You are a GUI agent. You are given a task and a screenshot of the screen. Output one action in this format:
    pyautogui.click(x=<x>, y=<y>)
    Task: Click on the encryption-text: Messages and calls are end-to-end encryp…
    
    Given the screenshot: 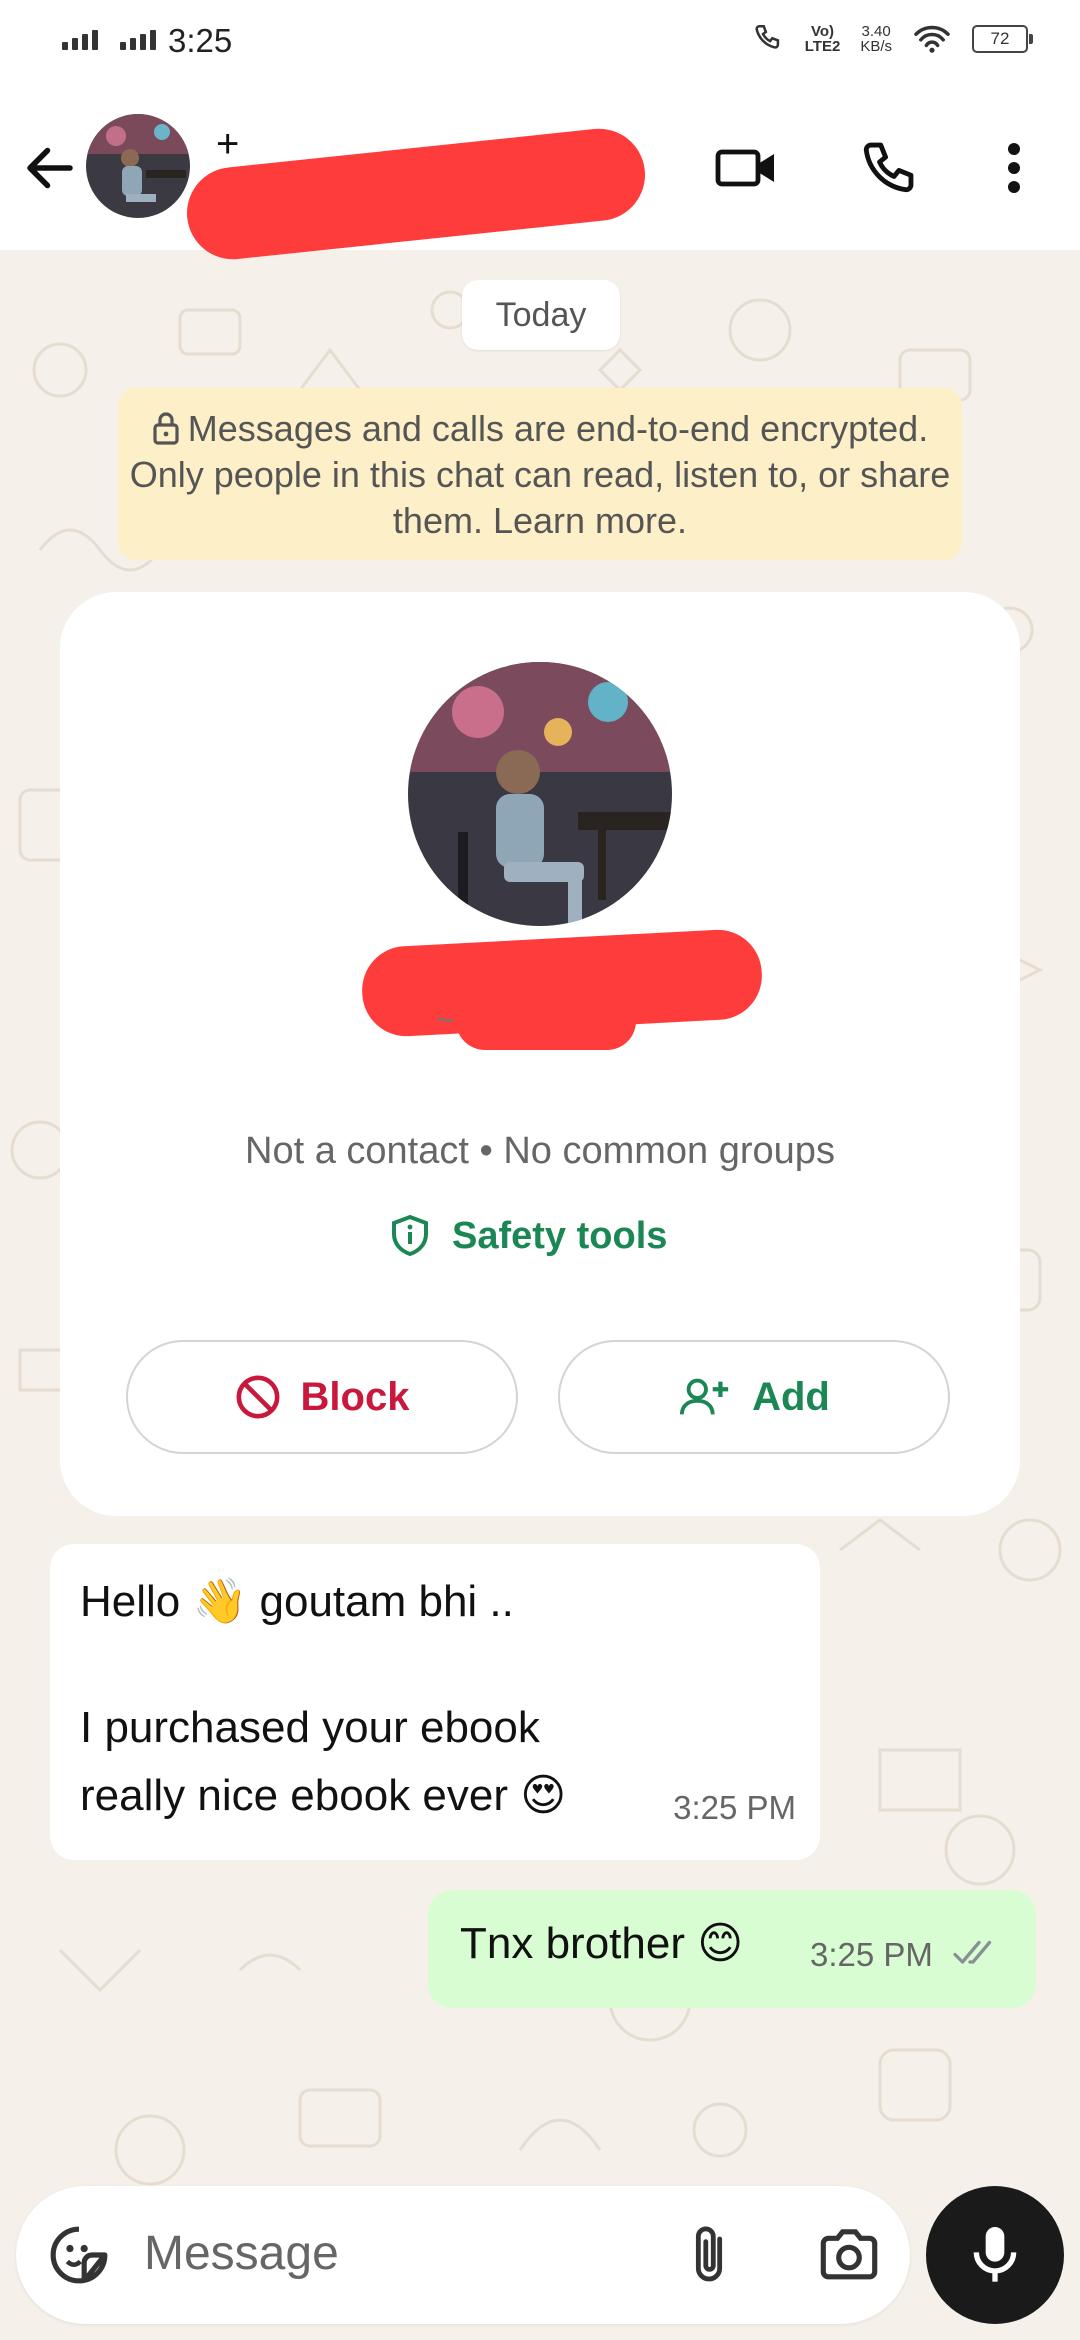 What is the action you would take?
    pyautogui.click(x=540, y=474)
    